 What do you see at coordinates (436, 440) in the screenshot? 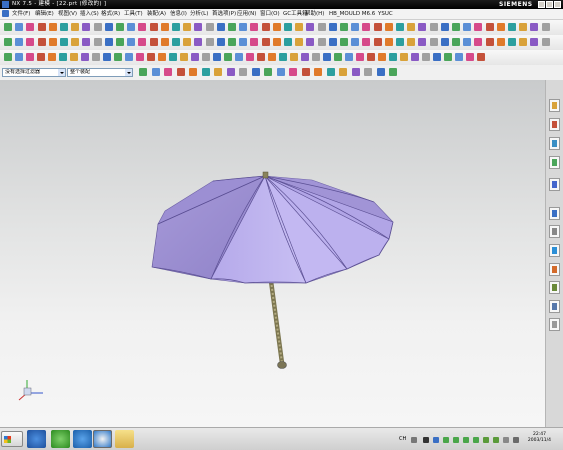
I see `network-icon` at bounding box center [436, 440].